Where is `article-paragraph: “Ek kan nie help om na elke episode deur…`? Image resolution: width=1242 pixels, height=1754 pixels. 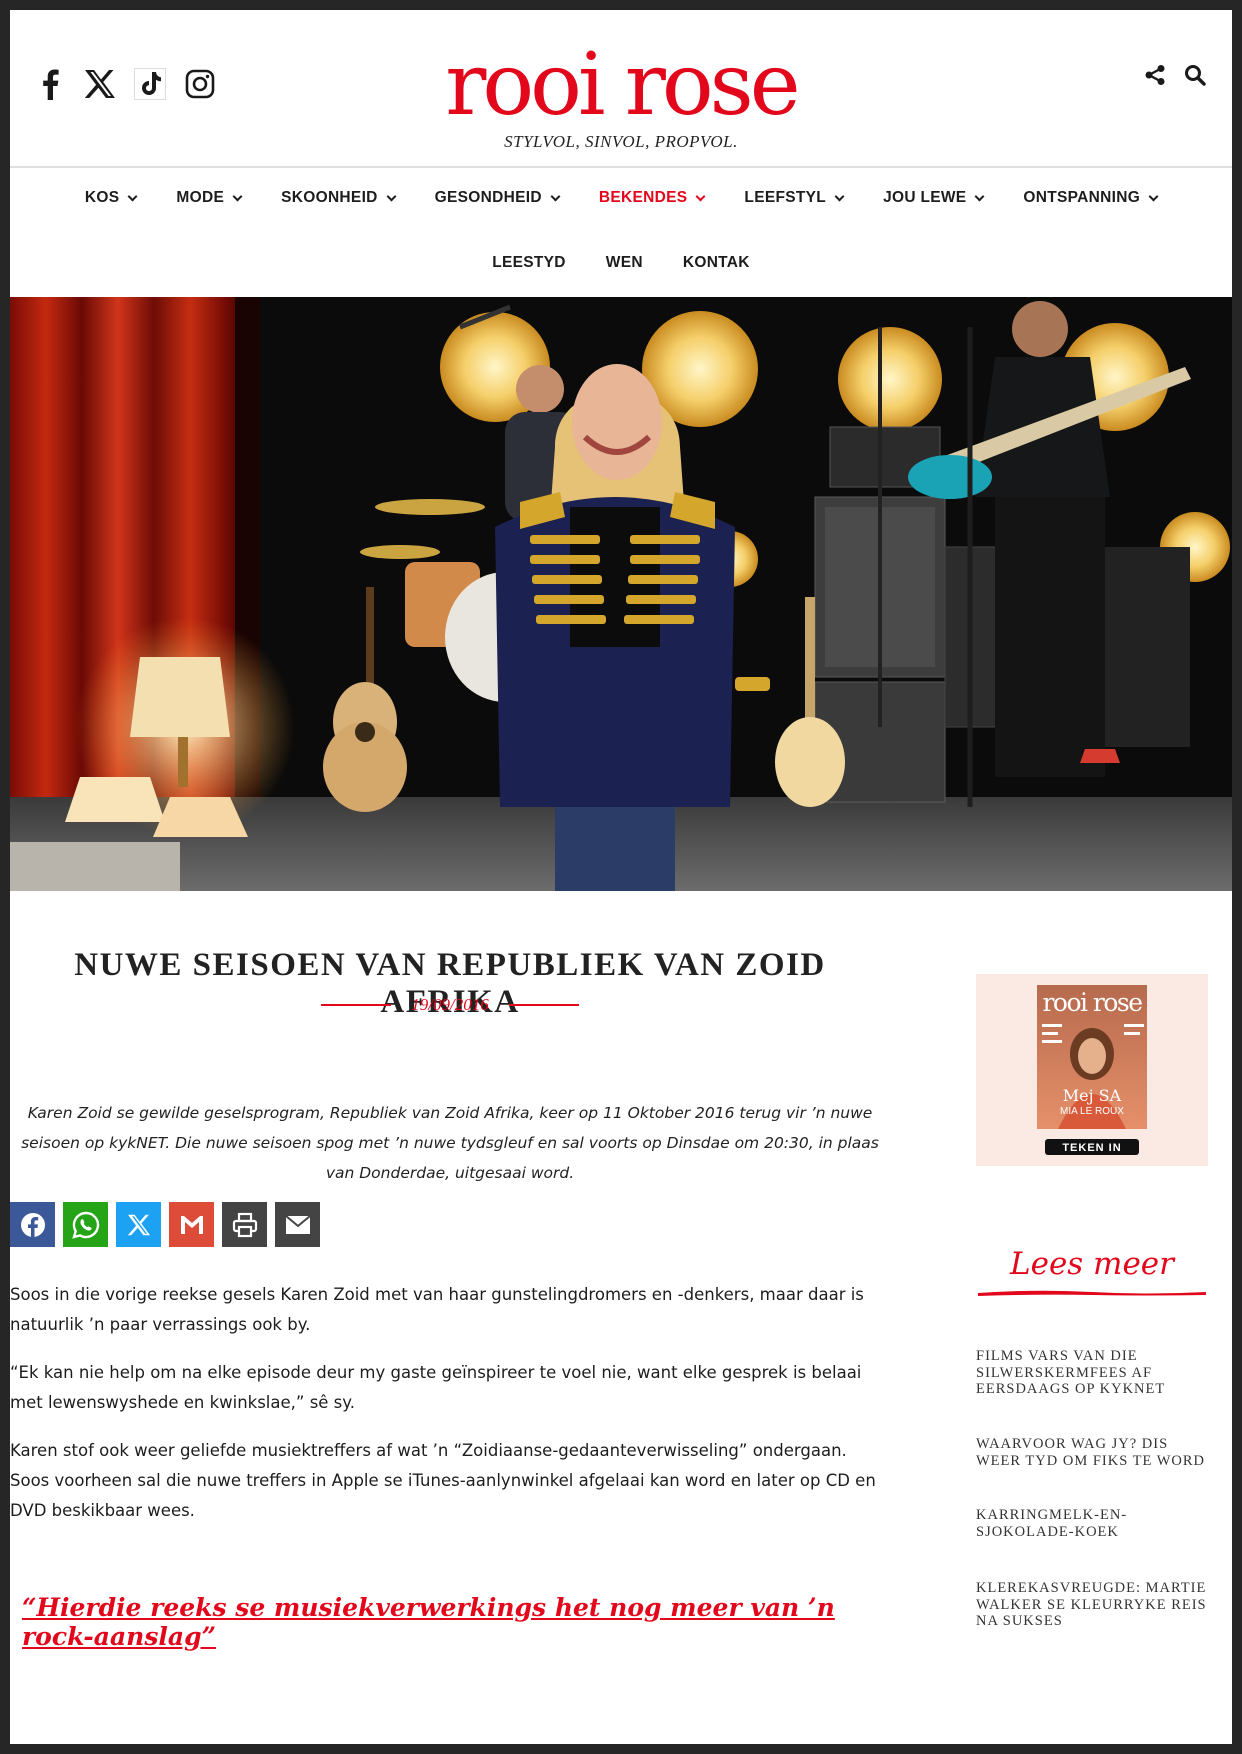 article-paragraph: “Ek kan nie help om na elke episode deur… is located at coordinates (436, 1387).